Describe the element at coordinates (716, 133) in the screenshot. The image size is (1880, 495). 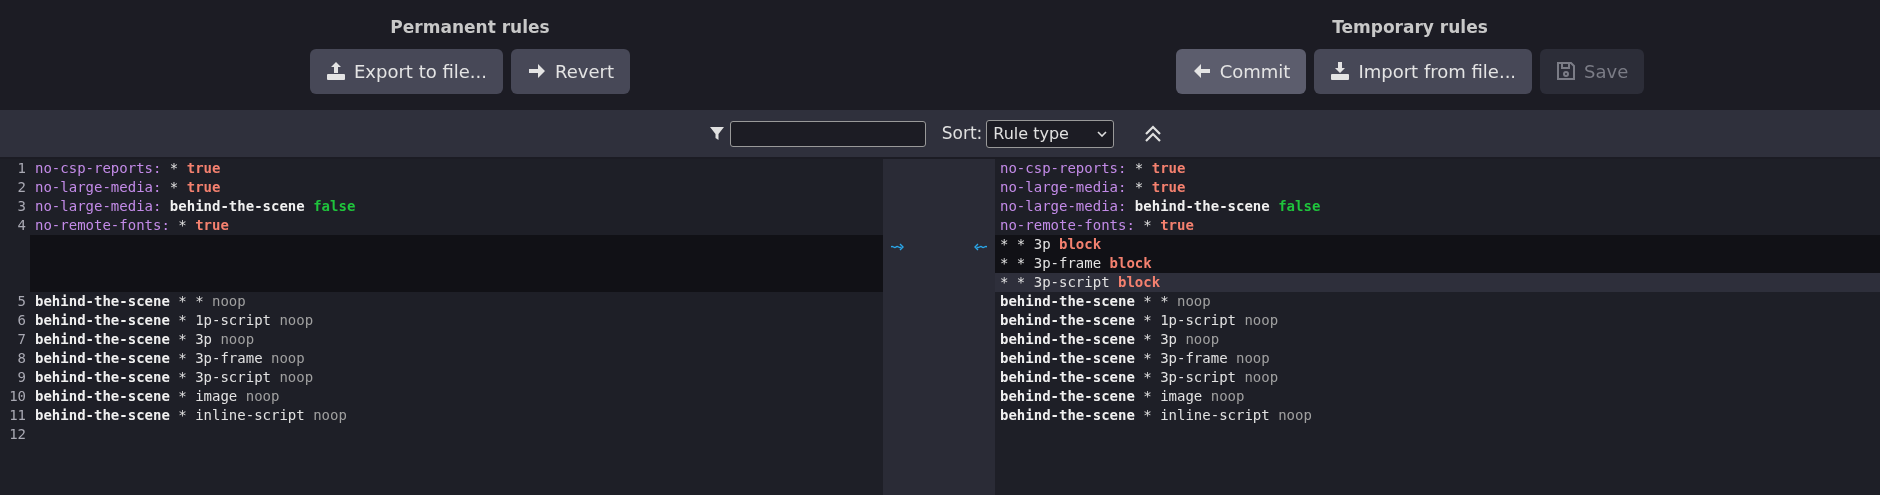
I see `filter-icon` at that location.